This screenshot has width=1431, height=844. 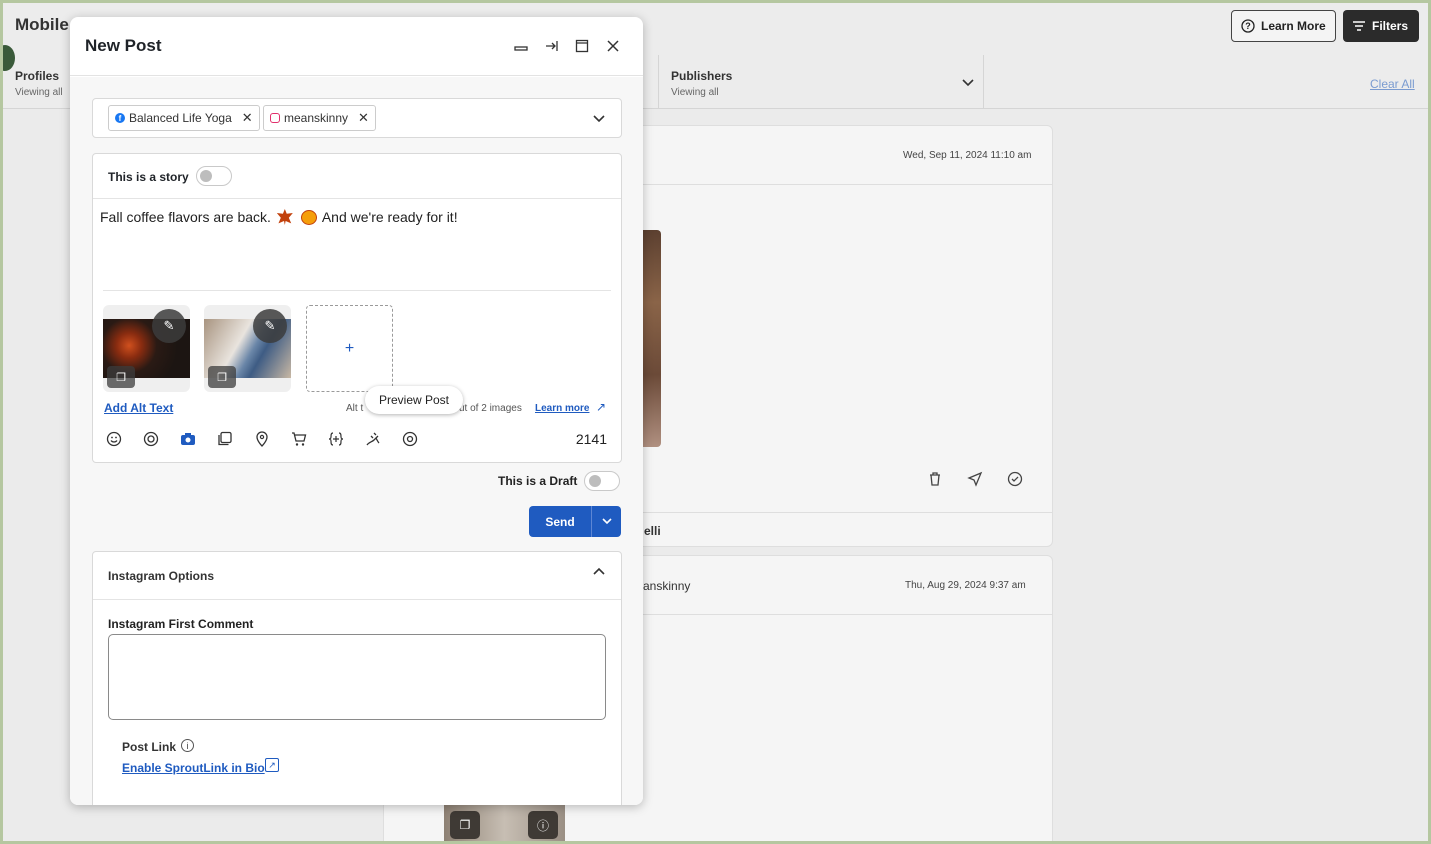 What do you see at coordinates (667, 586) in the screenshot?
I see `card-profile-name: anskinny` at bounding box center [667, 586].